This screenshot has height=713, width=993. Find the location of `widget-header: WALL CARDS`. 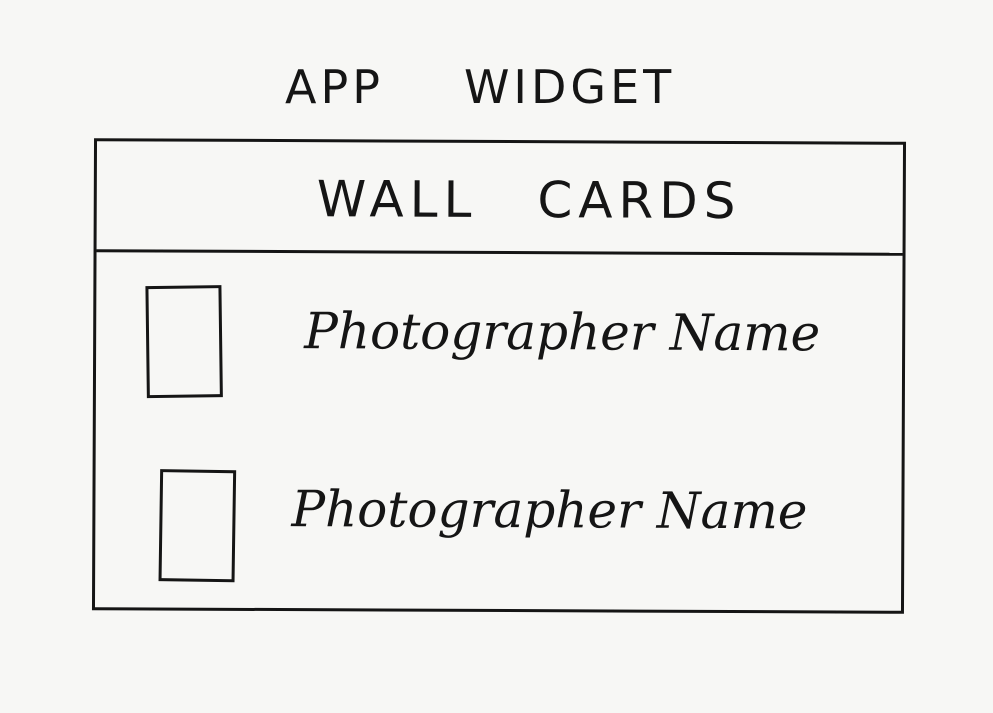

widget-header: WALL CARDS is located at coordinates (500, 198).